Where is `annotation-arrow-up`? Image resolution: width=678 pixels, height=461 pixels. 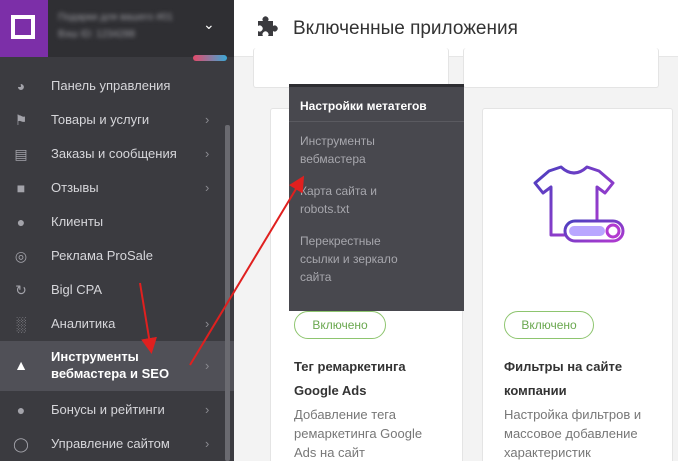
annotation-arrow-up is located at coordinates (247, 270).